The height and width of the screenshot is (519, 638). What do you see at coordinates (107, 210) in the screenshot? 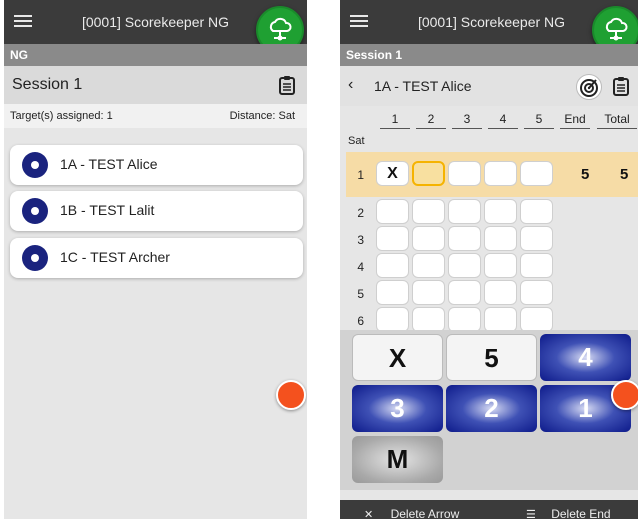
I see `archer-name: 1B - TEST Lalit` at bounding box center [107, 210].